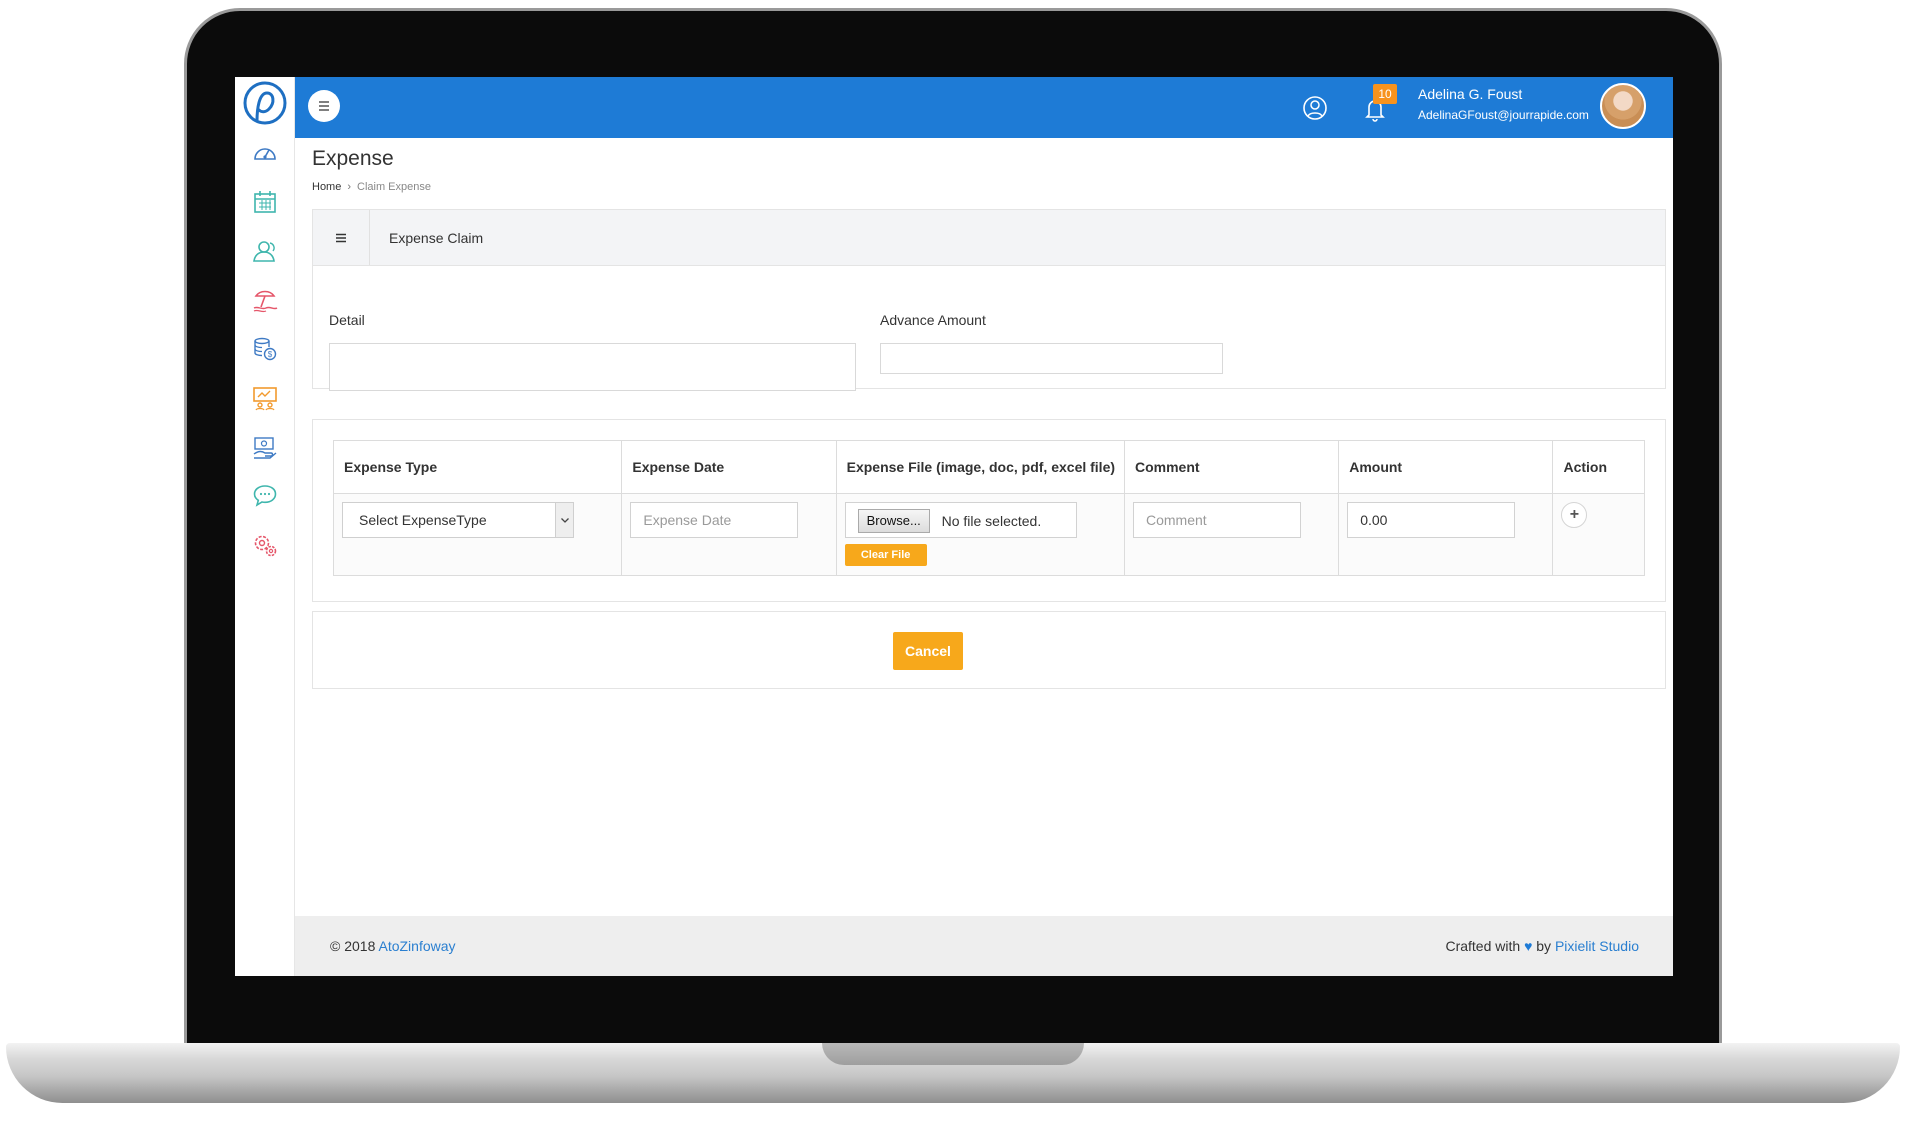 This screenshot has width=1906, height=1130. I want to click on sidebar-item-expense, so click(265, 447).